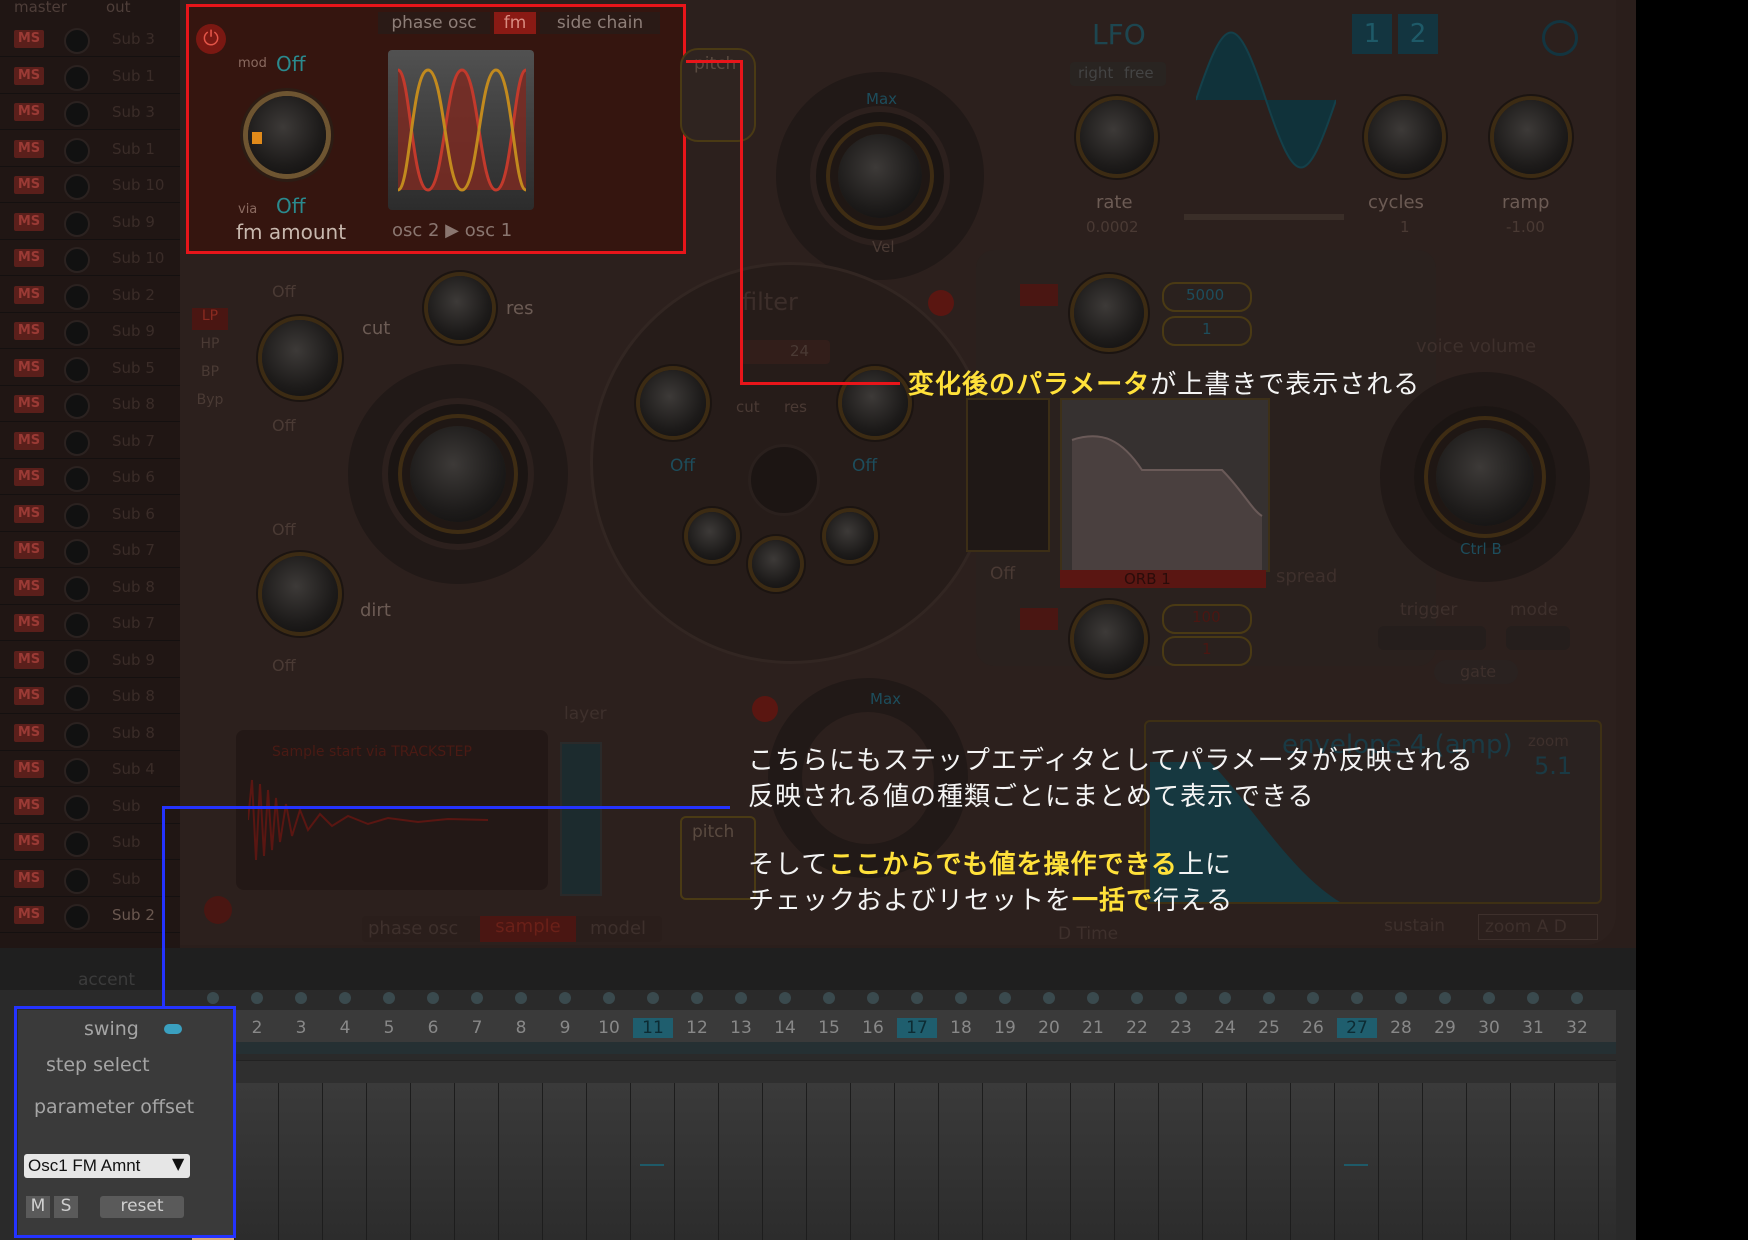 Image resolution: width=1748 pixels, height=1240 pixels. What do you see at coordinates (284, 425) in the screenshot?
I see `cut-via-value: Off` at bounding box center [284, 425].